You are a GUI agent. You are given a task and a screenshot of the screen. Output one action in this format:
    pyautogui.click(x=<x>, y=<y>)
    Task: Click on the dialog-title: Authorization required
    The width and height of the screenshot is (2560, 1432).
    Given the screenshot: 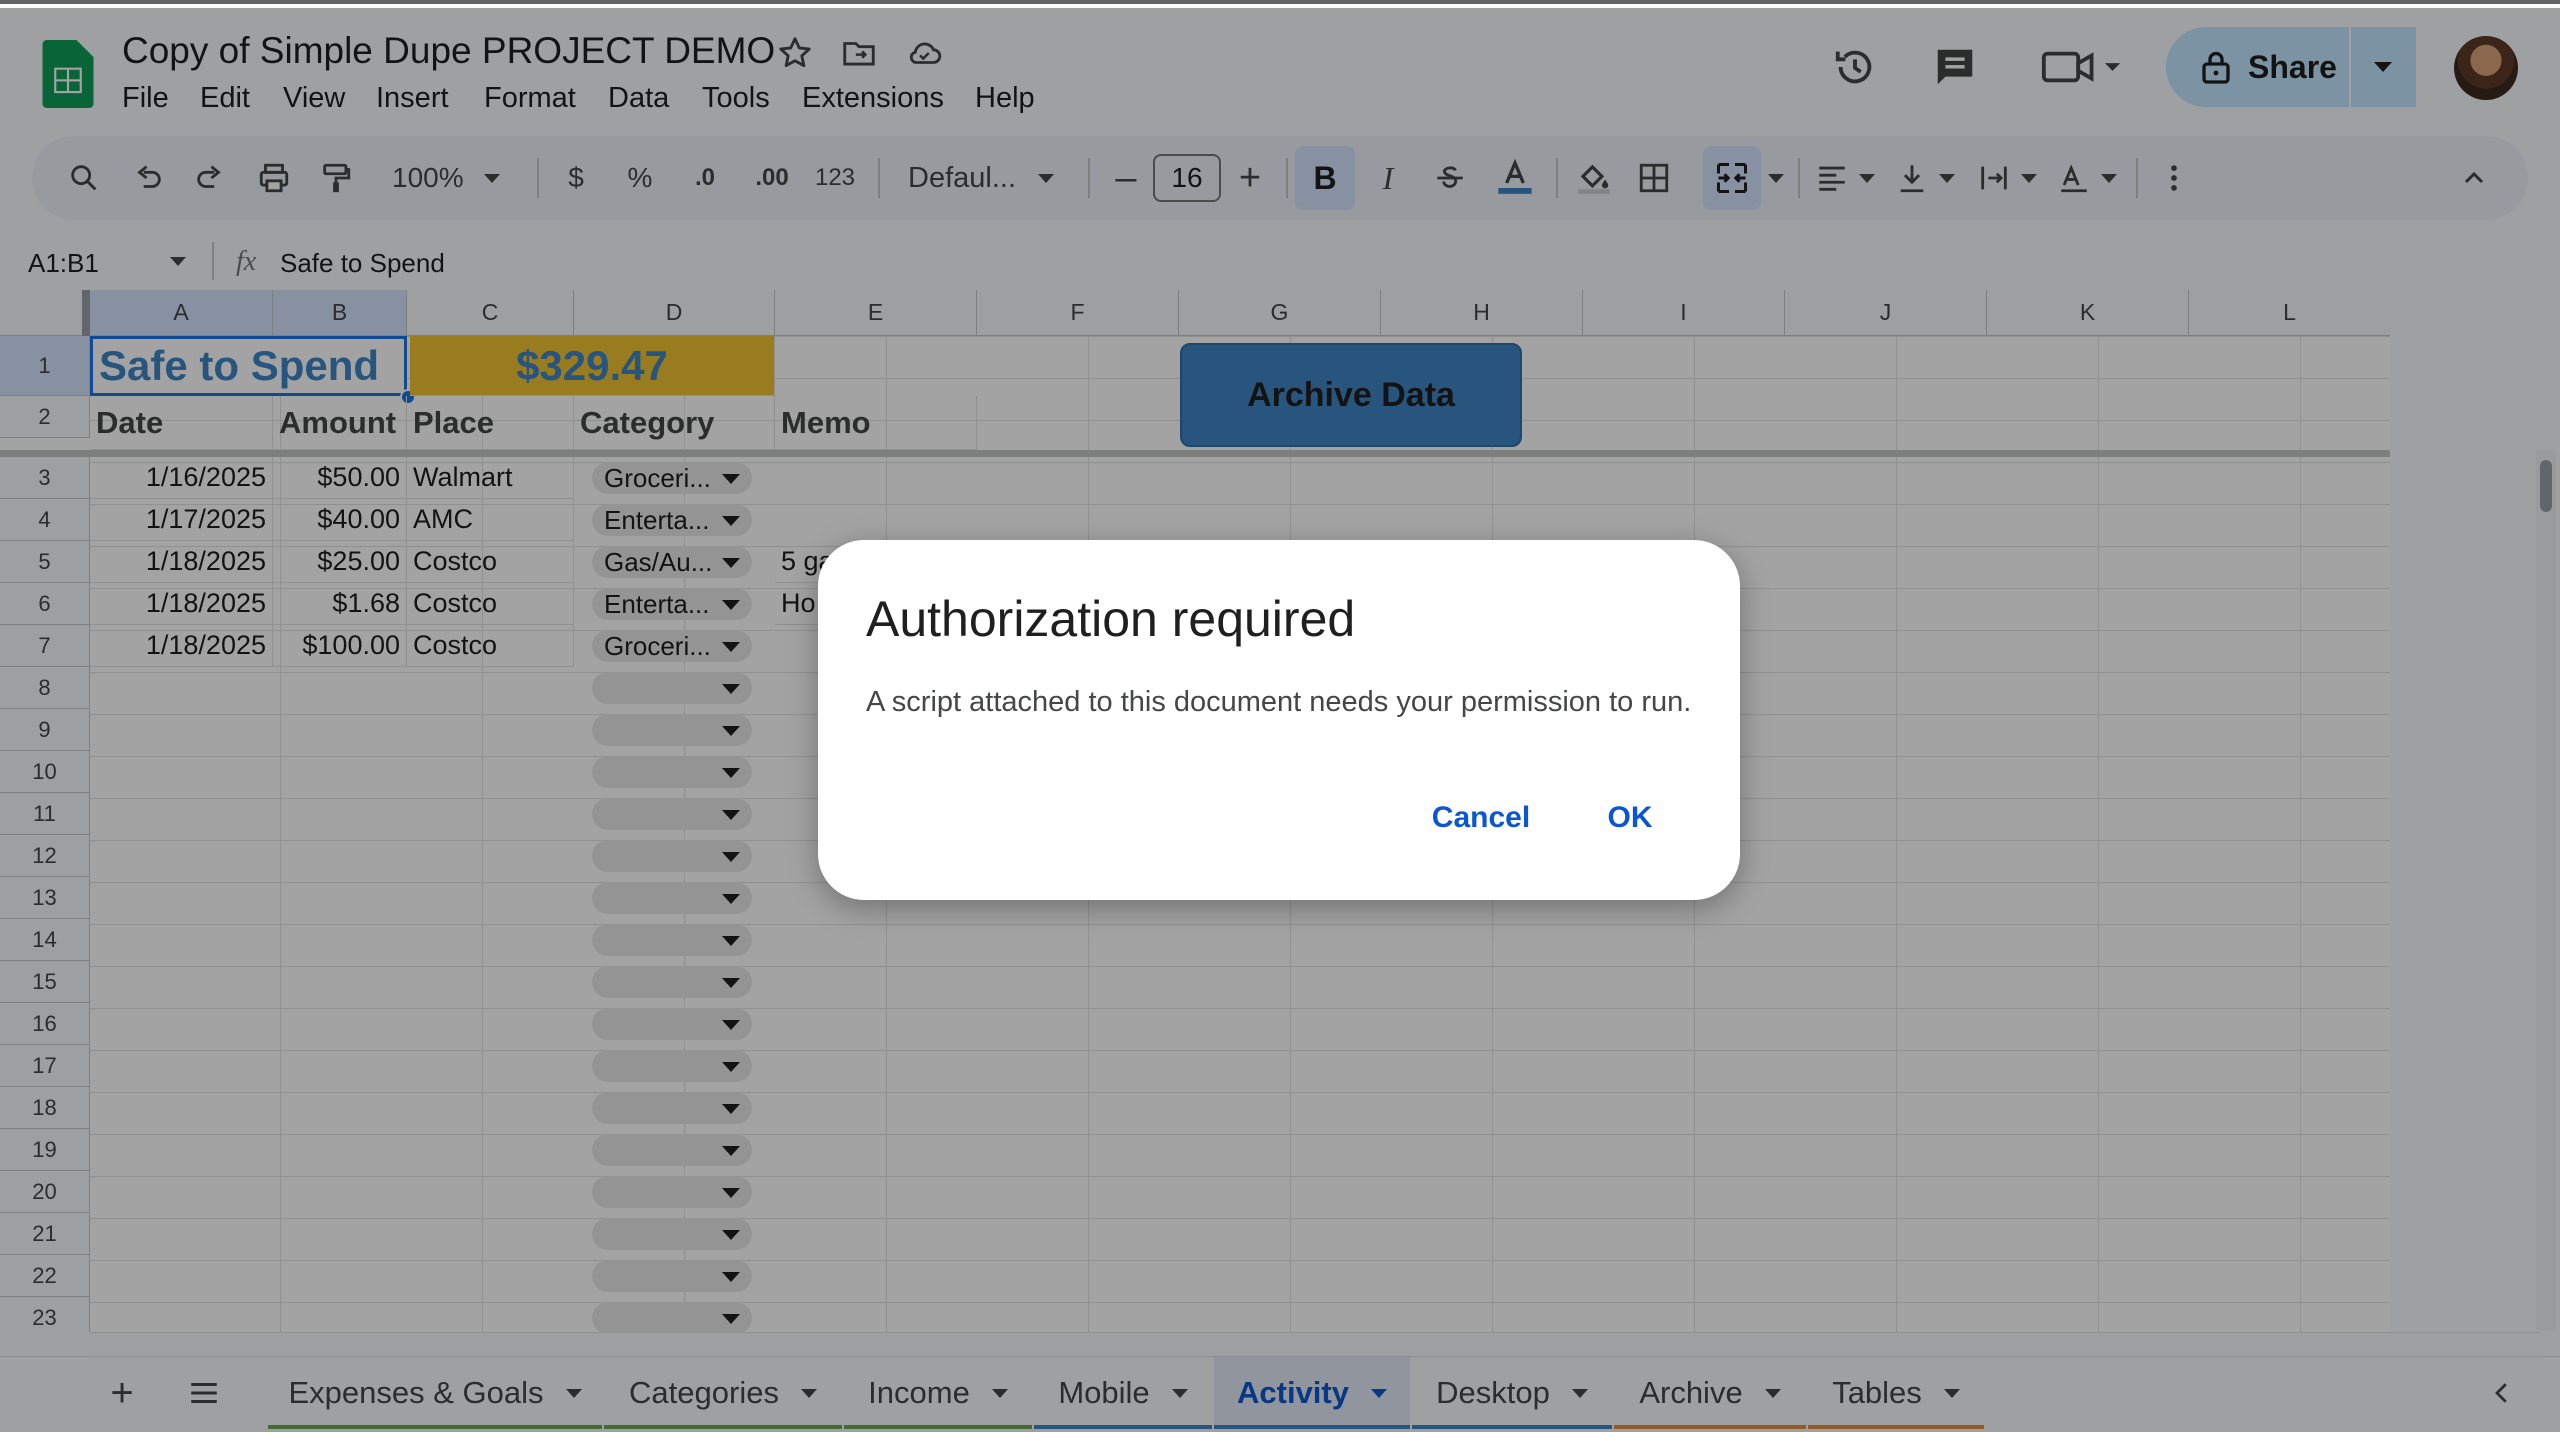 What is the action you would take?
    pyautogui.click(x=1111, y=619)
    